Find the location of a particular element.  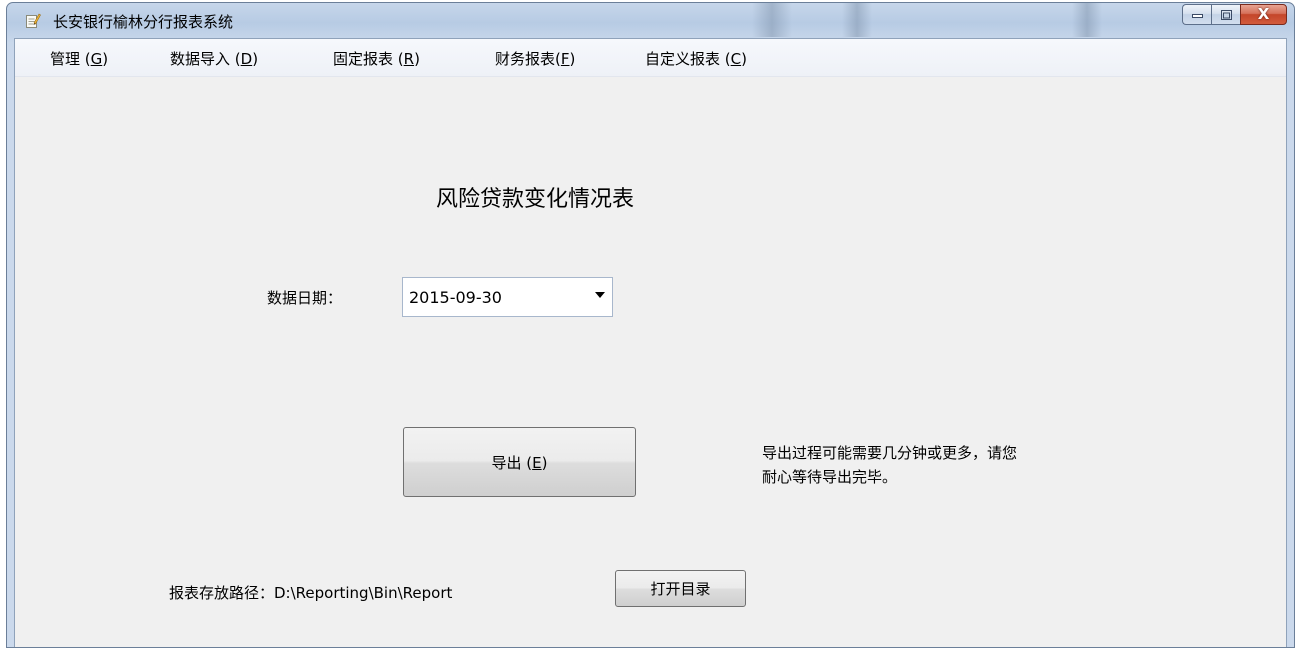

title-bar: 长安银行榆林分行报表系统 X is located at coordinates (650, 20).